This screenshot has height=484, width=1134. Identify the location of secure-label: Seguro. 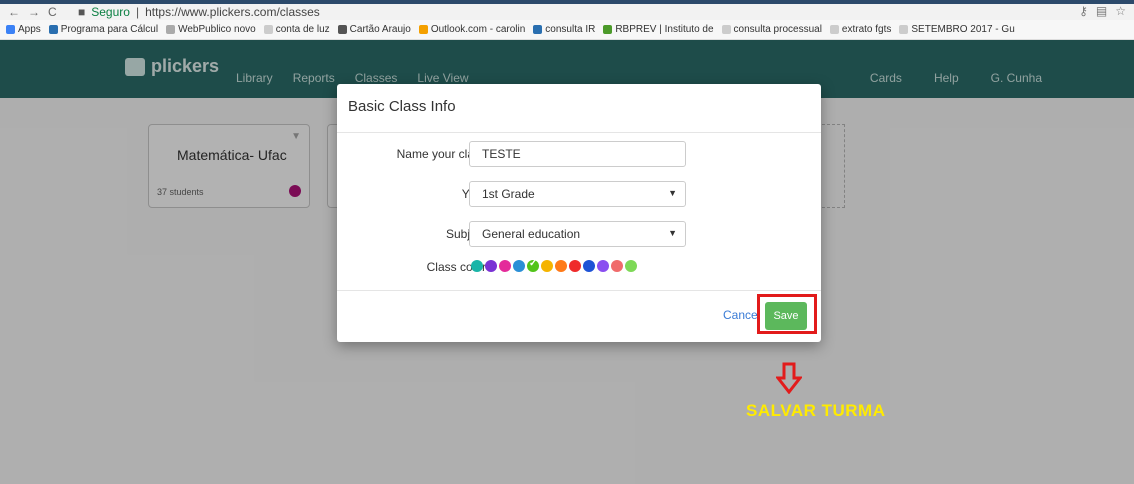
(110, 12).